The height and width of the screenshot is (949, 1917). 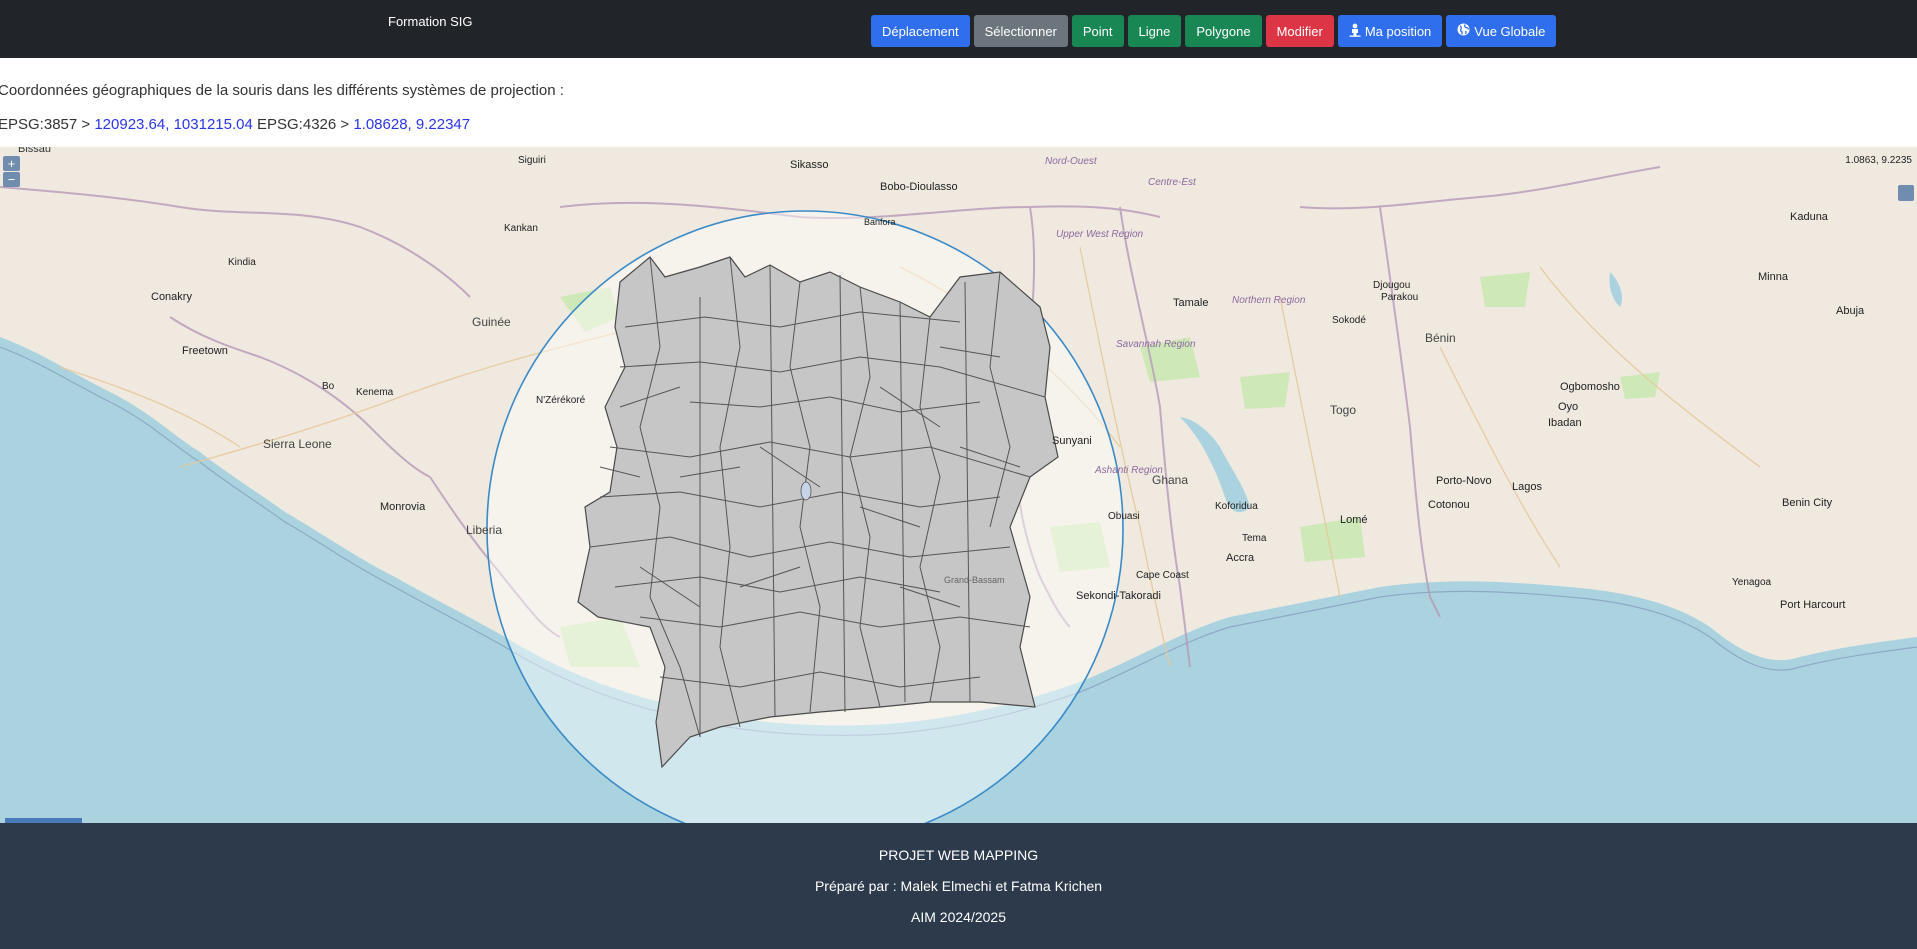 What do you see at coordinates (1236, 506) in the screenshot?
I see `label-koforidua: Koforidua` at bounding box center [1236, 506].